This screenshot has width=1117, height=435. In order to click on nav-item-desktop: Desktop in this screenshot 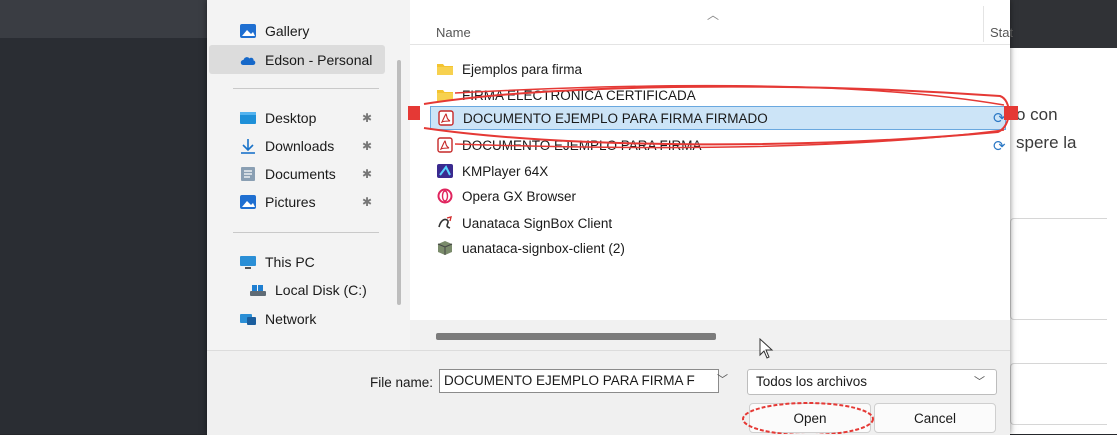, I will do `click(297, 117)`.